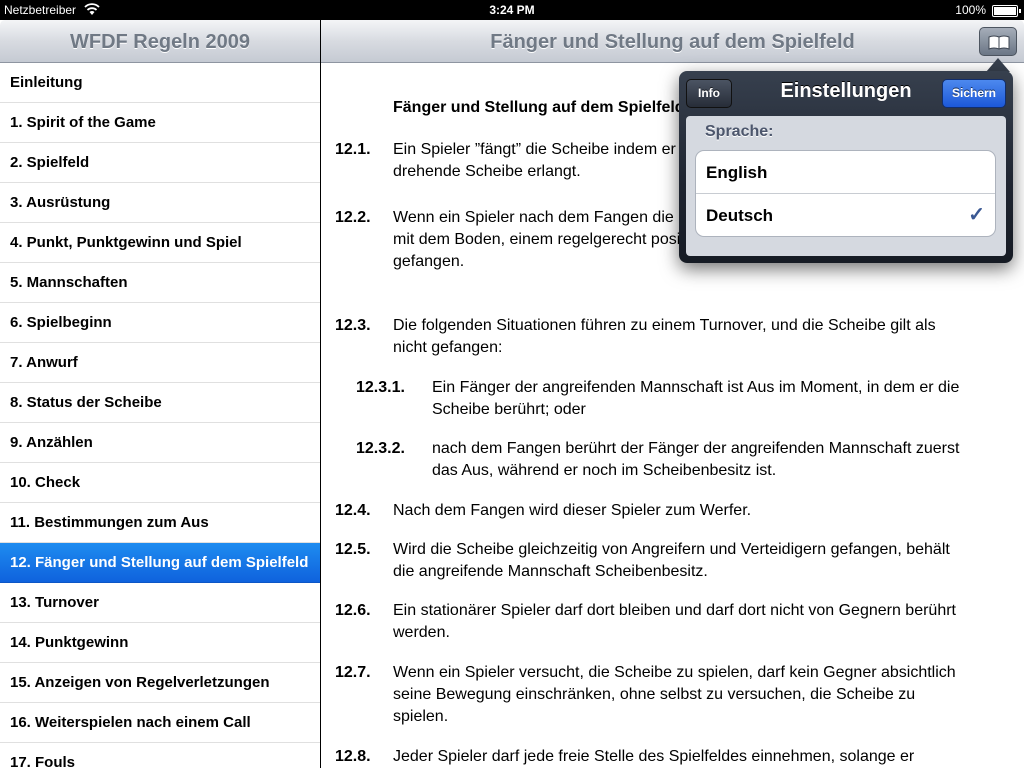  Describe the element at coordinates (160, 403) in the screenshot. I see `chapter-item: 8. Status der Scheibe` at that location.